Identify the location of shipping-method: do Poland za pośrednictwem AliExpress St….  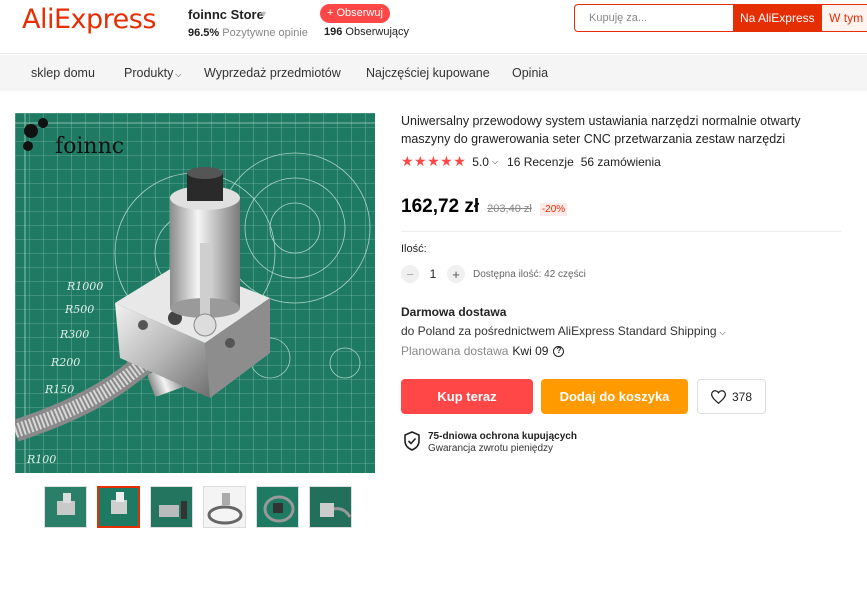
(563, 331).